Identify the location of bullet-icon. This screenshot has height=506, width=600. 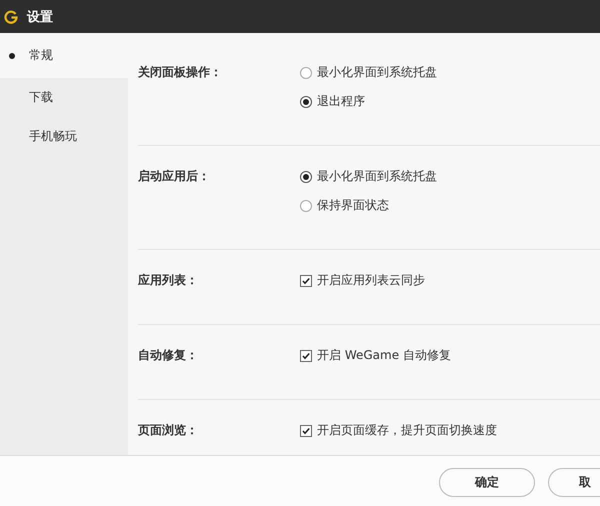
(12, 55).